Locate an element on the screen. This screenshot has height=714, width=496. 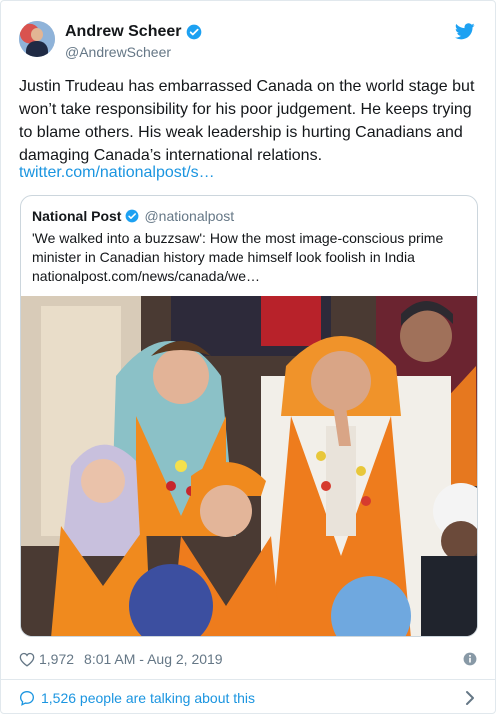
quoted-author-handle: @nationalpost is located at coordinates (189, 216).